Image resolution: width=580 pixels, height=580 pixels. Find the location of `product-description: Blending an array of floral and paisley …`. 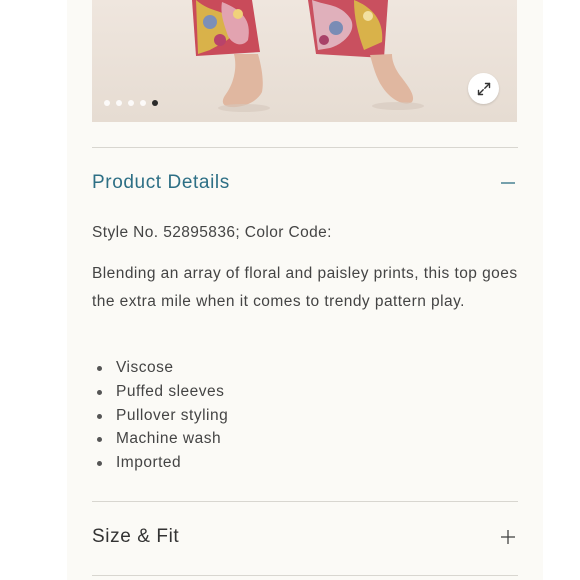

product-description: Blending an array of floral and paisley … is located at coordinates (305, 287).